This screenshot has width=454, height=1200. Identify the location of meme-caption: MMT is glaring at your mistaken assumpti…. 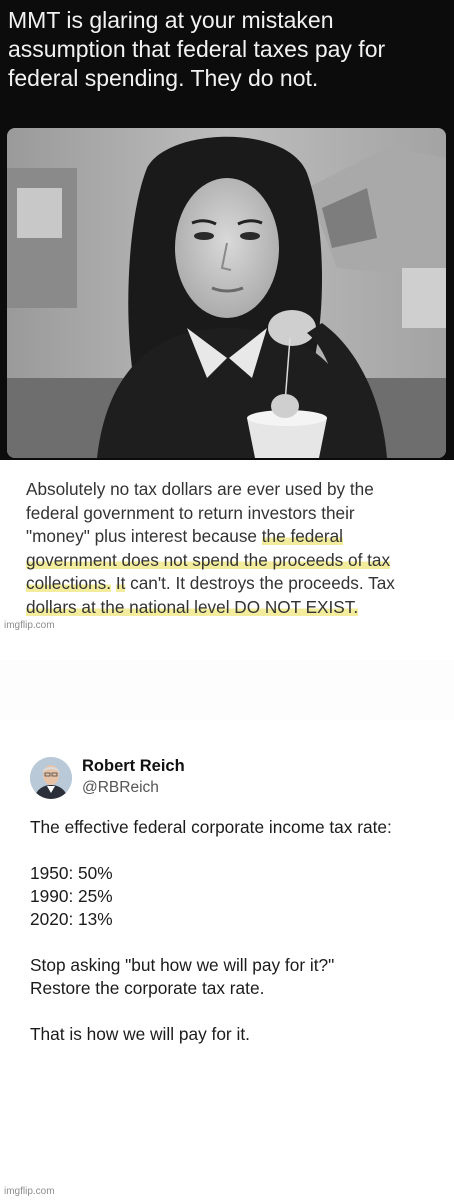
(197, 49).